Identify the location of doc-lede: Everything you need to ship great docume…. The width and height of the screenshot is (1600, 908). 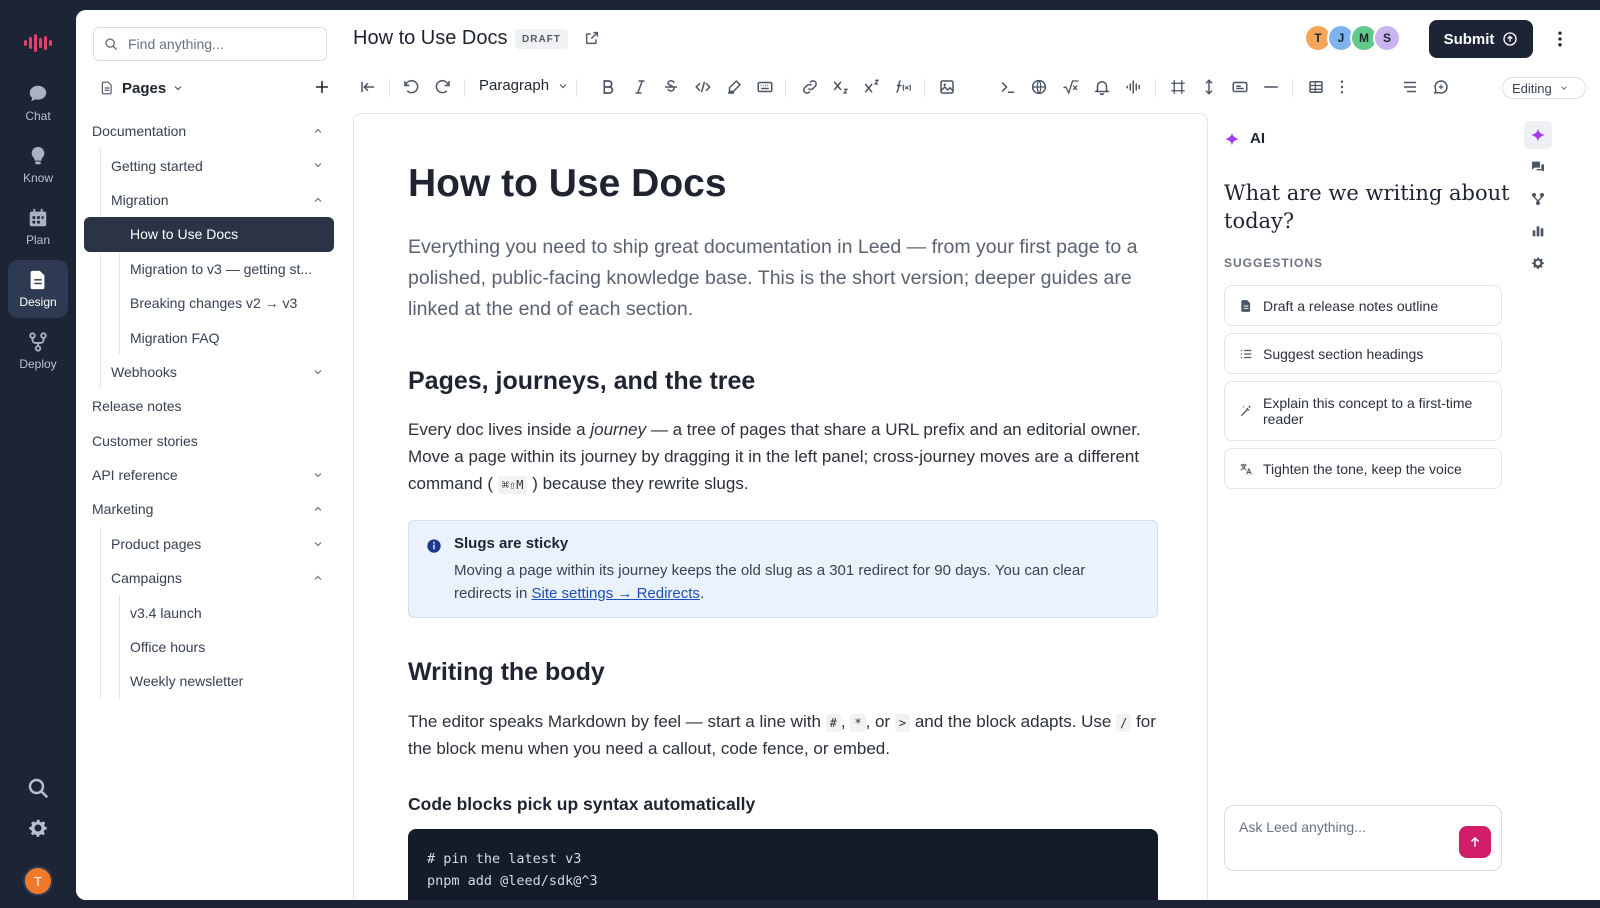
(783, 278).